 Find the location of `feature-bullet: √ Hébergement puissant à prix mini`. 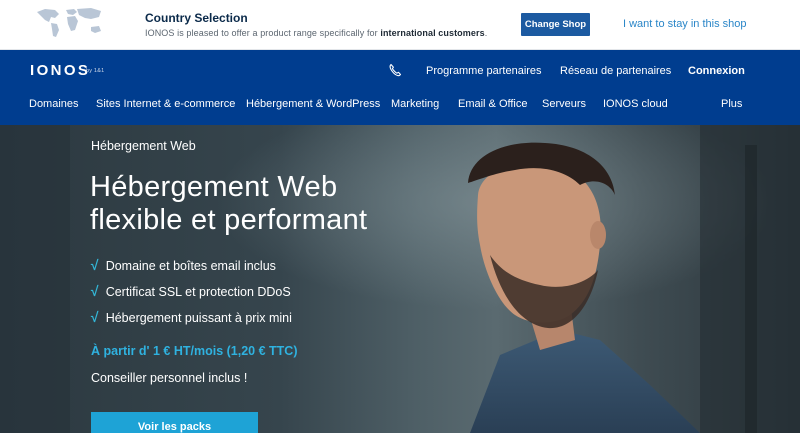

feature-bullet: √ Hébergement puissant à prix mini is located at coordinates (191, 317).